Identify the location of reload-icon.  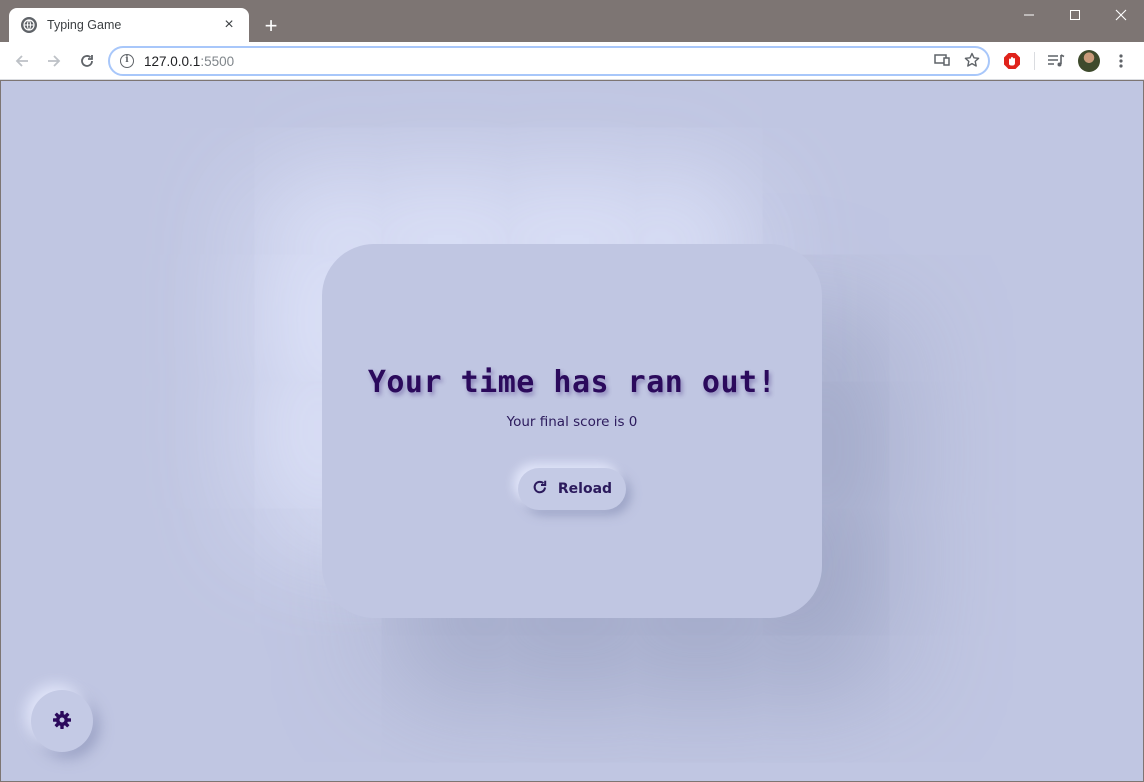
(540, 488).